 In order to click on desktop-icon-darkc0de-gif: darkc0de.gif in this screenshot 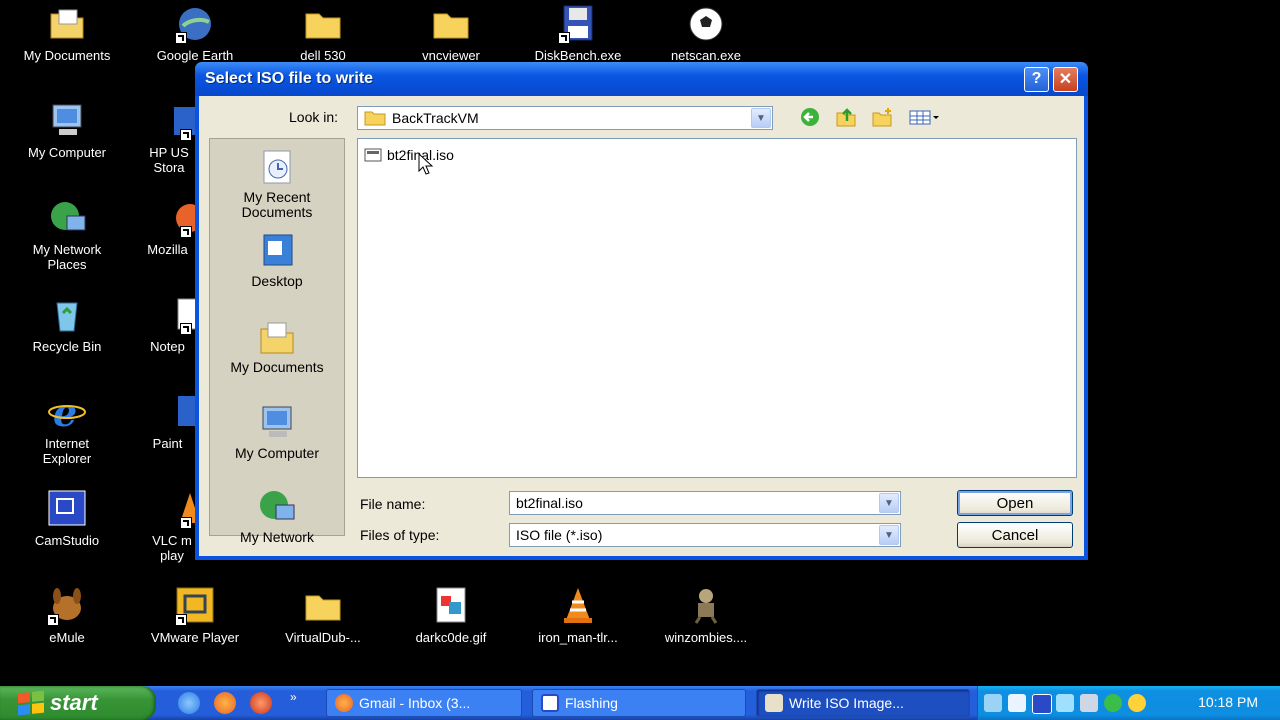, I will do `click(451, 615)`.